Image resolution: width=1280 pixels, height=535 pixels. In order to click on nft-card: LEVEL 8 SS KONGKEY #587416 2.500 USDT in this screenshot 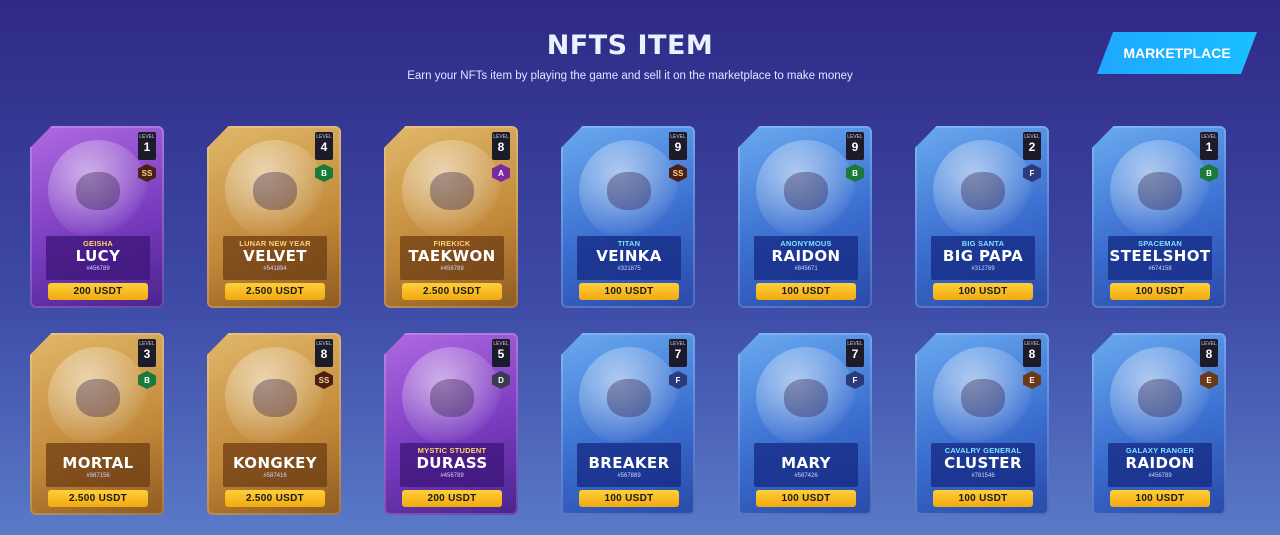, I will do `click(274, 424)`.